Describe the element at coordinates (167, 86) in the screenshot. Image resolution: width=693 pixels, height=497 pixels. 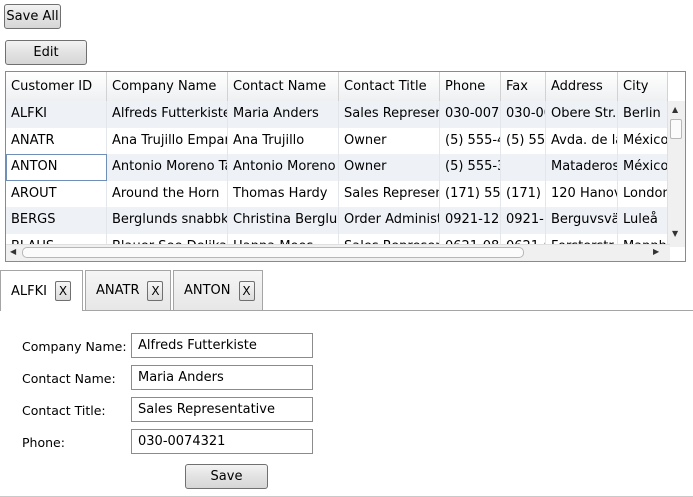
I see `column-header: Company Name` at that location.